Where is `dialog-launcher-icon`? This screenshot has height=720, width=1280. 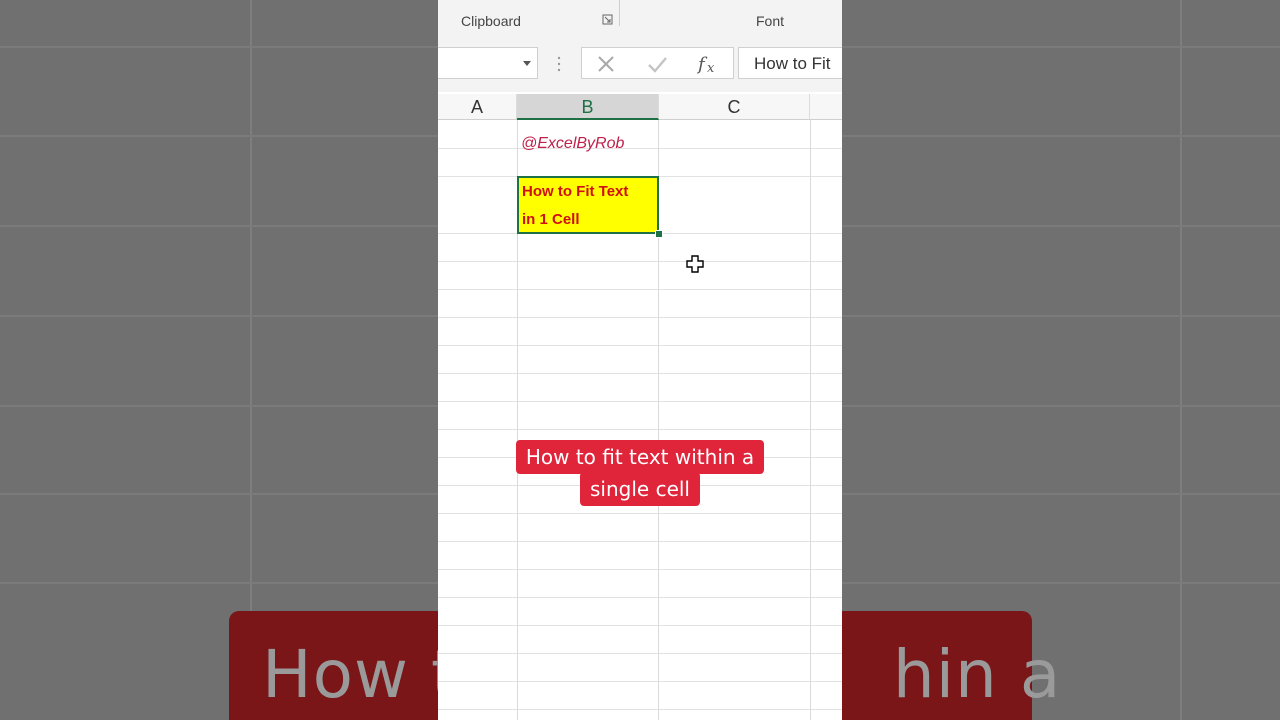 dialog-launcher-icon is located at coordinates (607, 19).